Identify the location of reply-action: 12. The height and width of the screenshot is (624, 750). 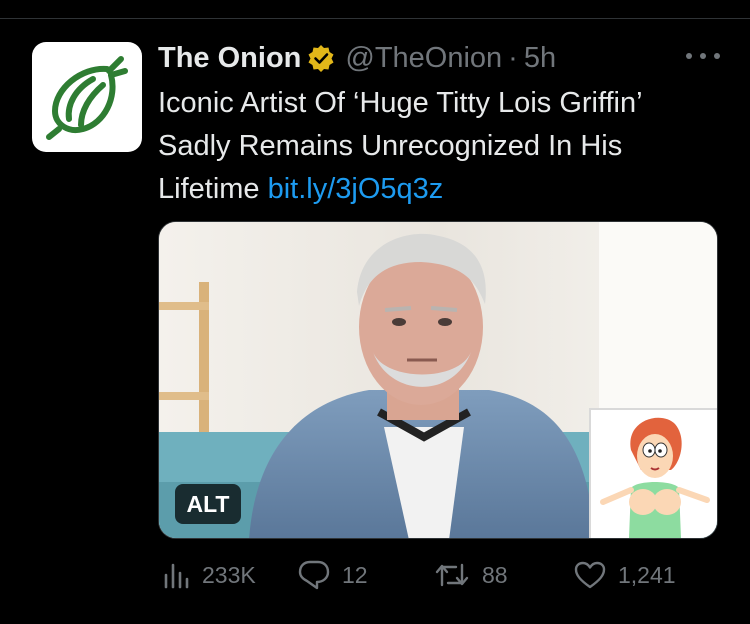
(333, 575).